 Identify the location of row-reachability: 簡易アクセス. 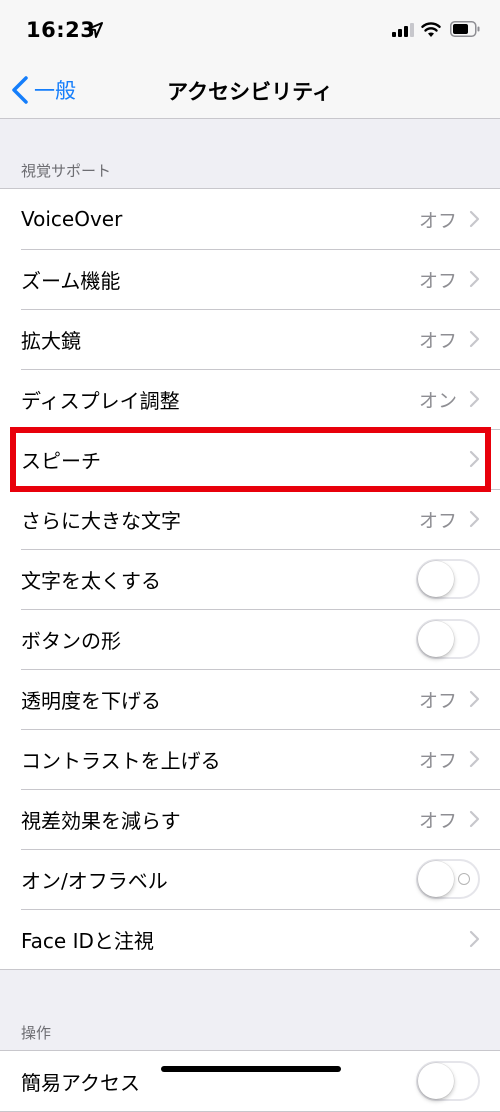
(250, 1081).